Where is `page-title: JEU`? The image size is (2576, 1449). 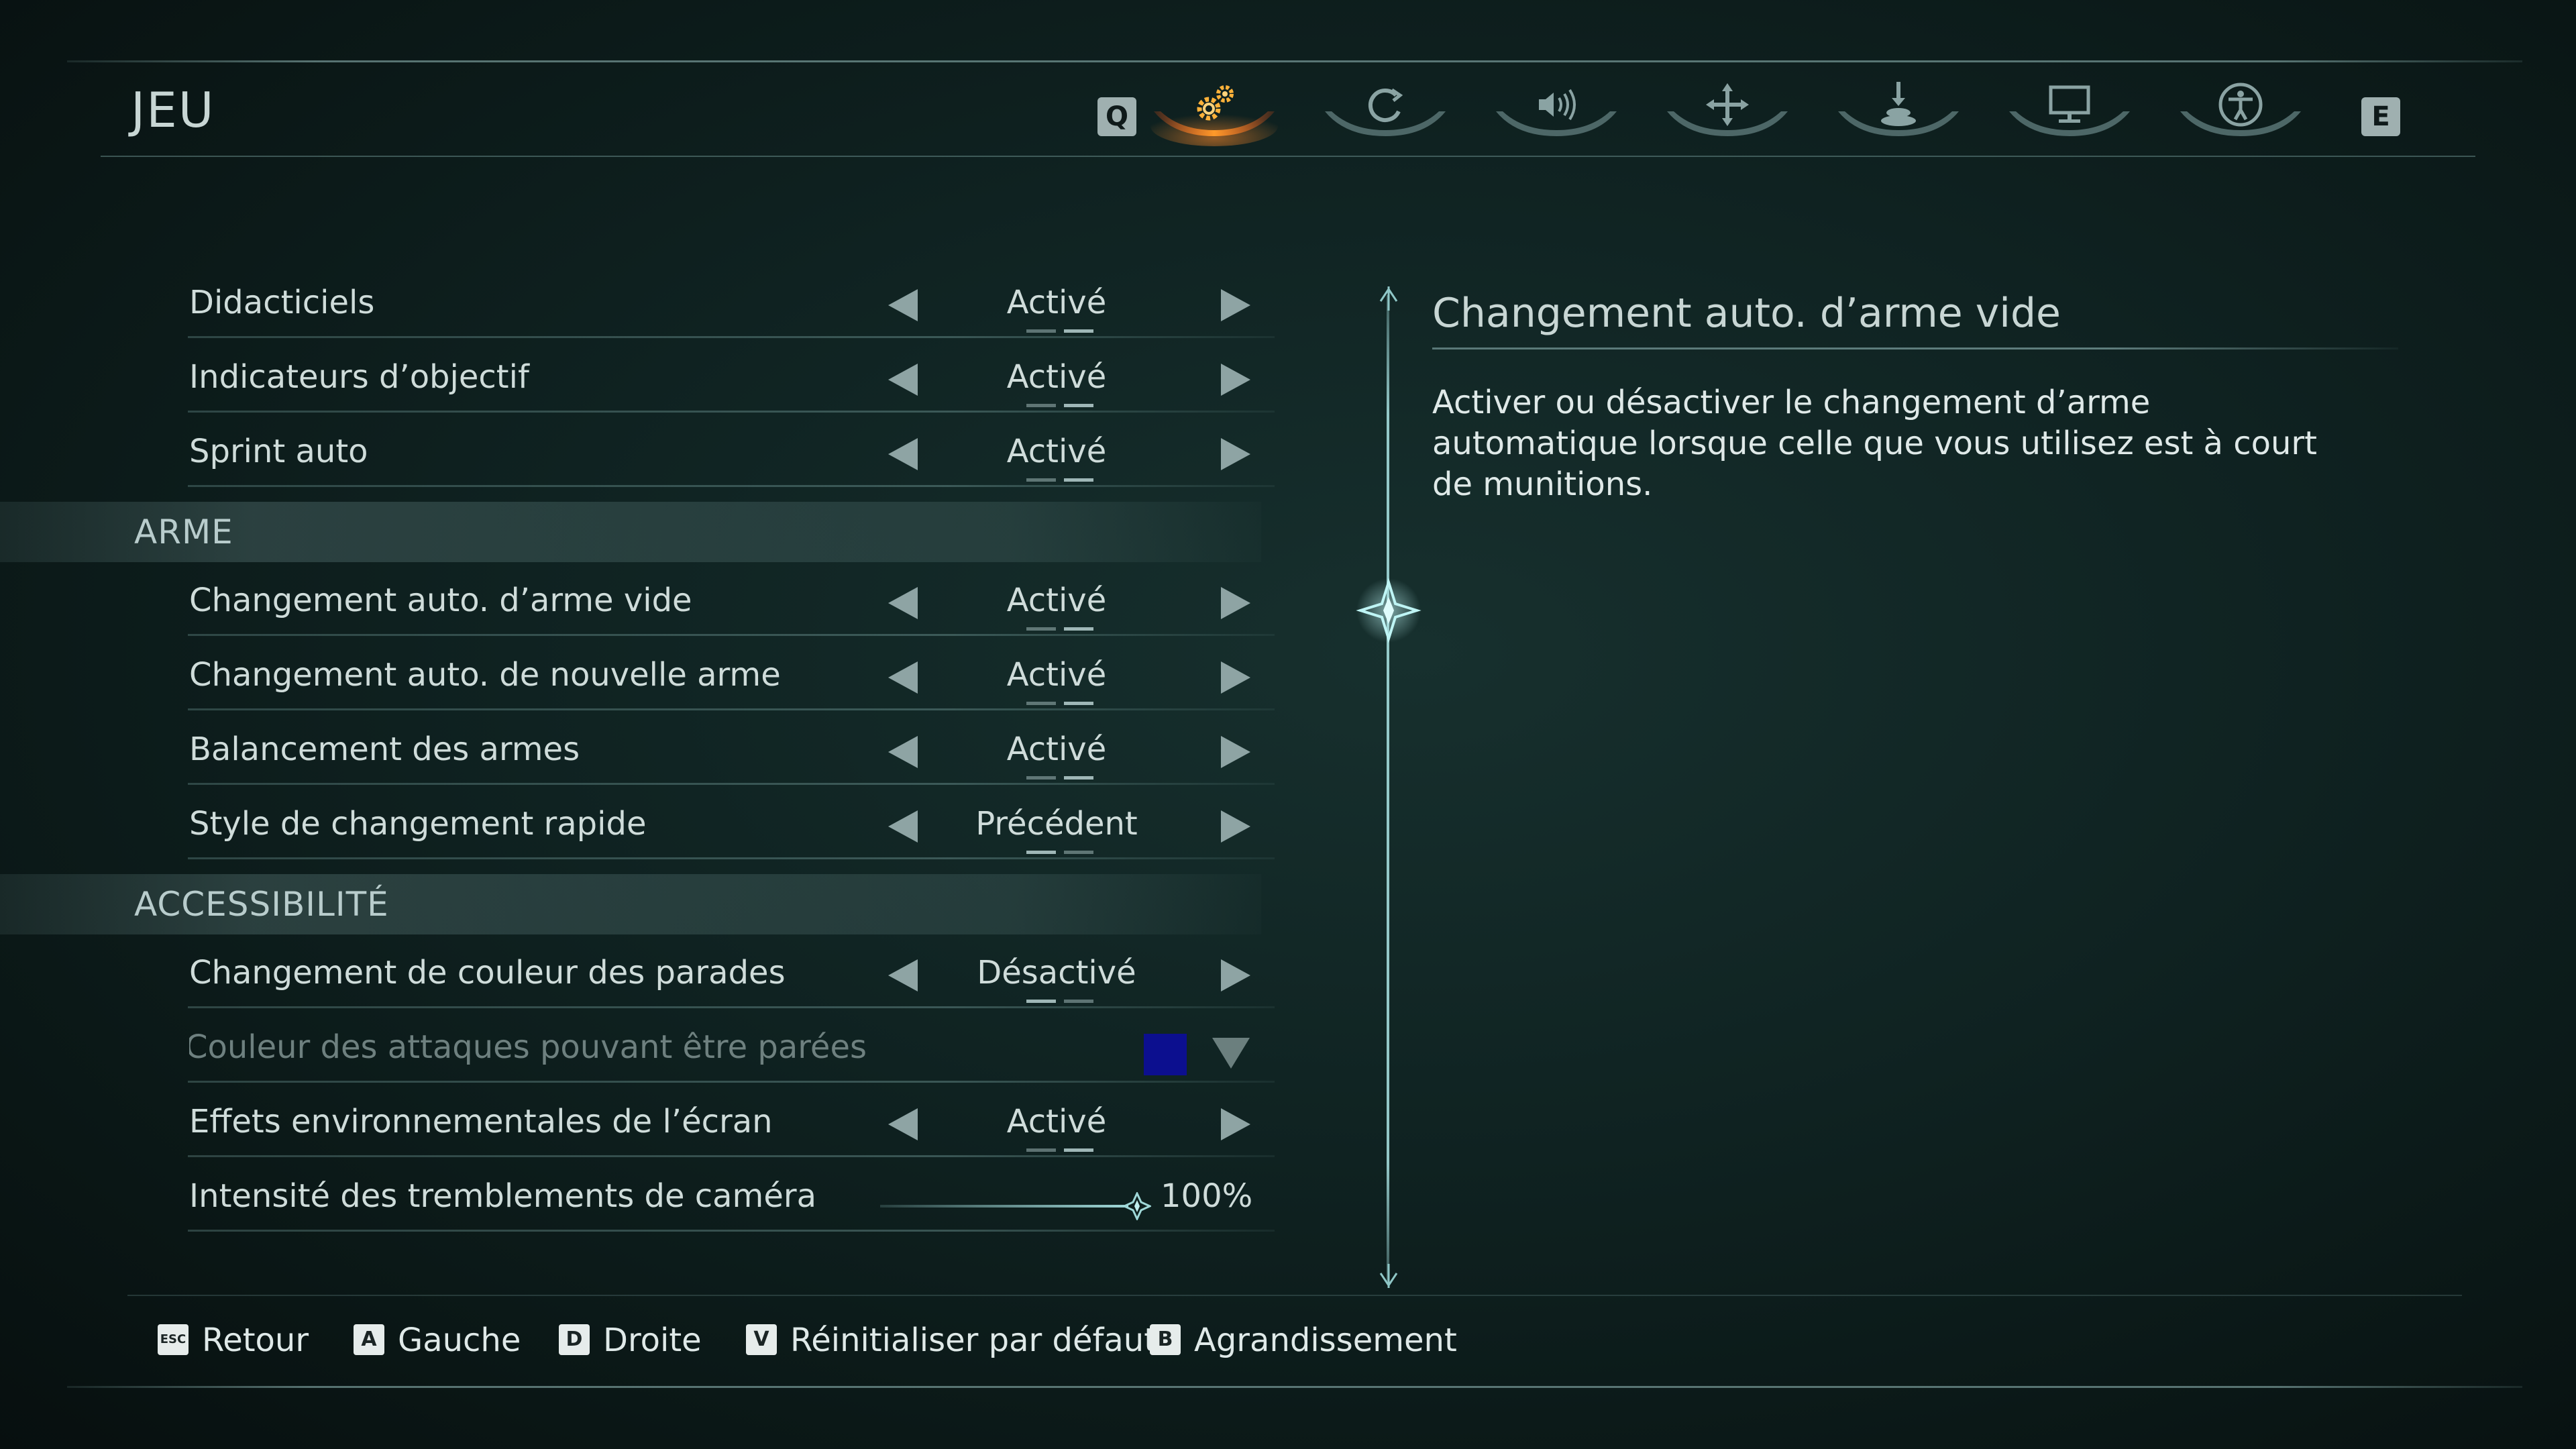
page-title: JEU is located at coordinates (173, 110).